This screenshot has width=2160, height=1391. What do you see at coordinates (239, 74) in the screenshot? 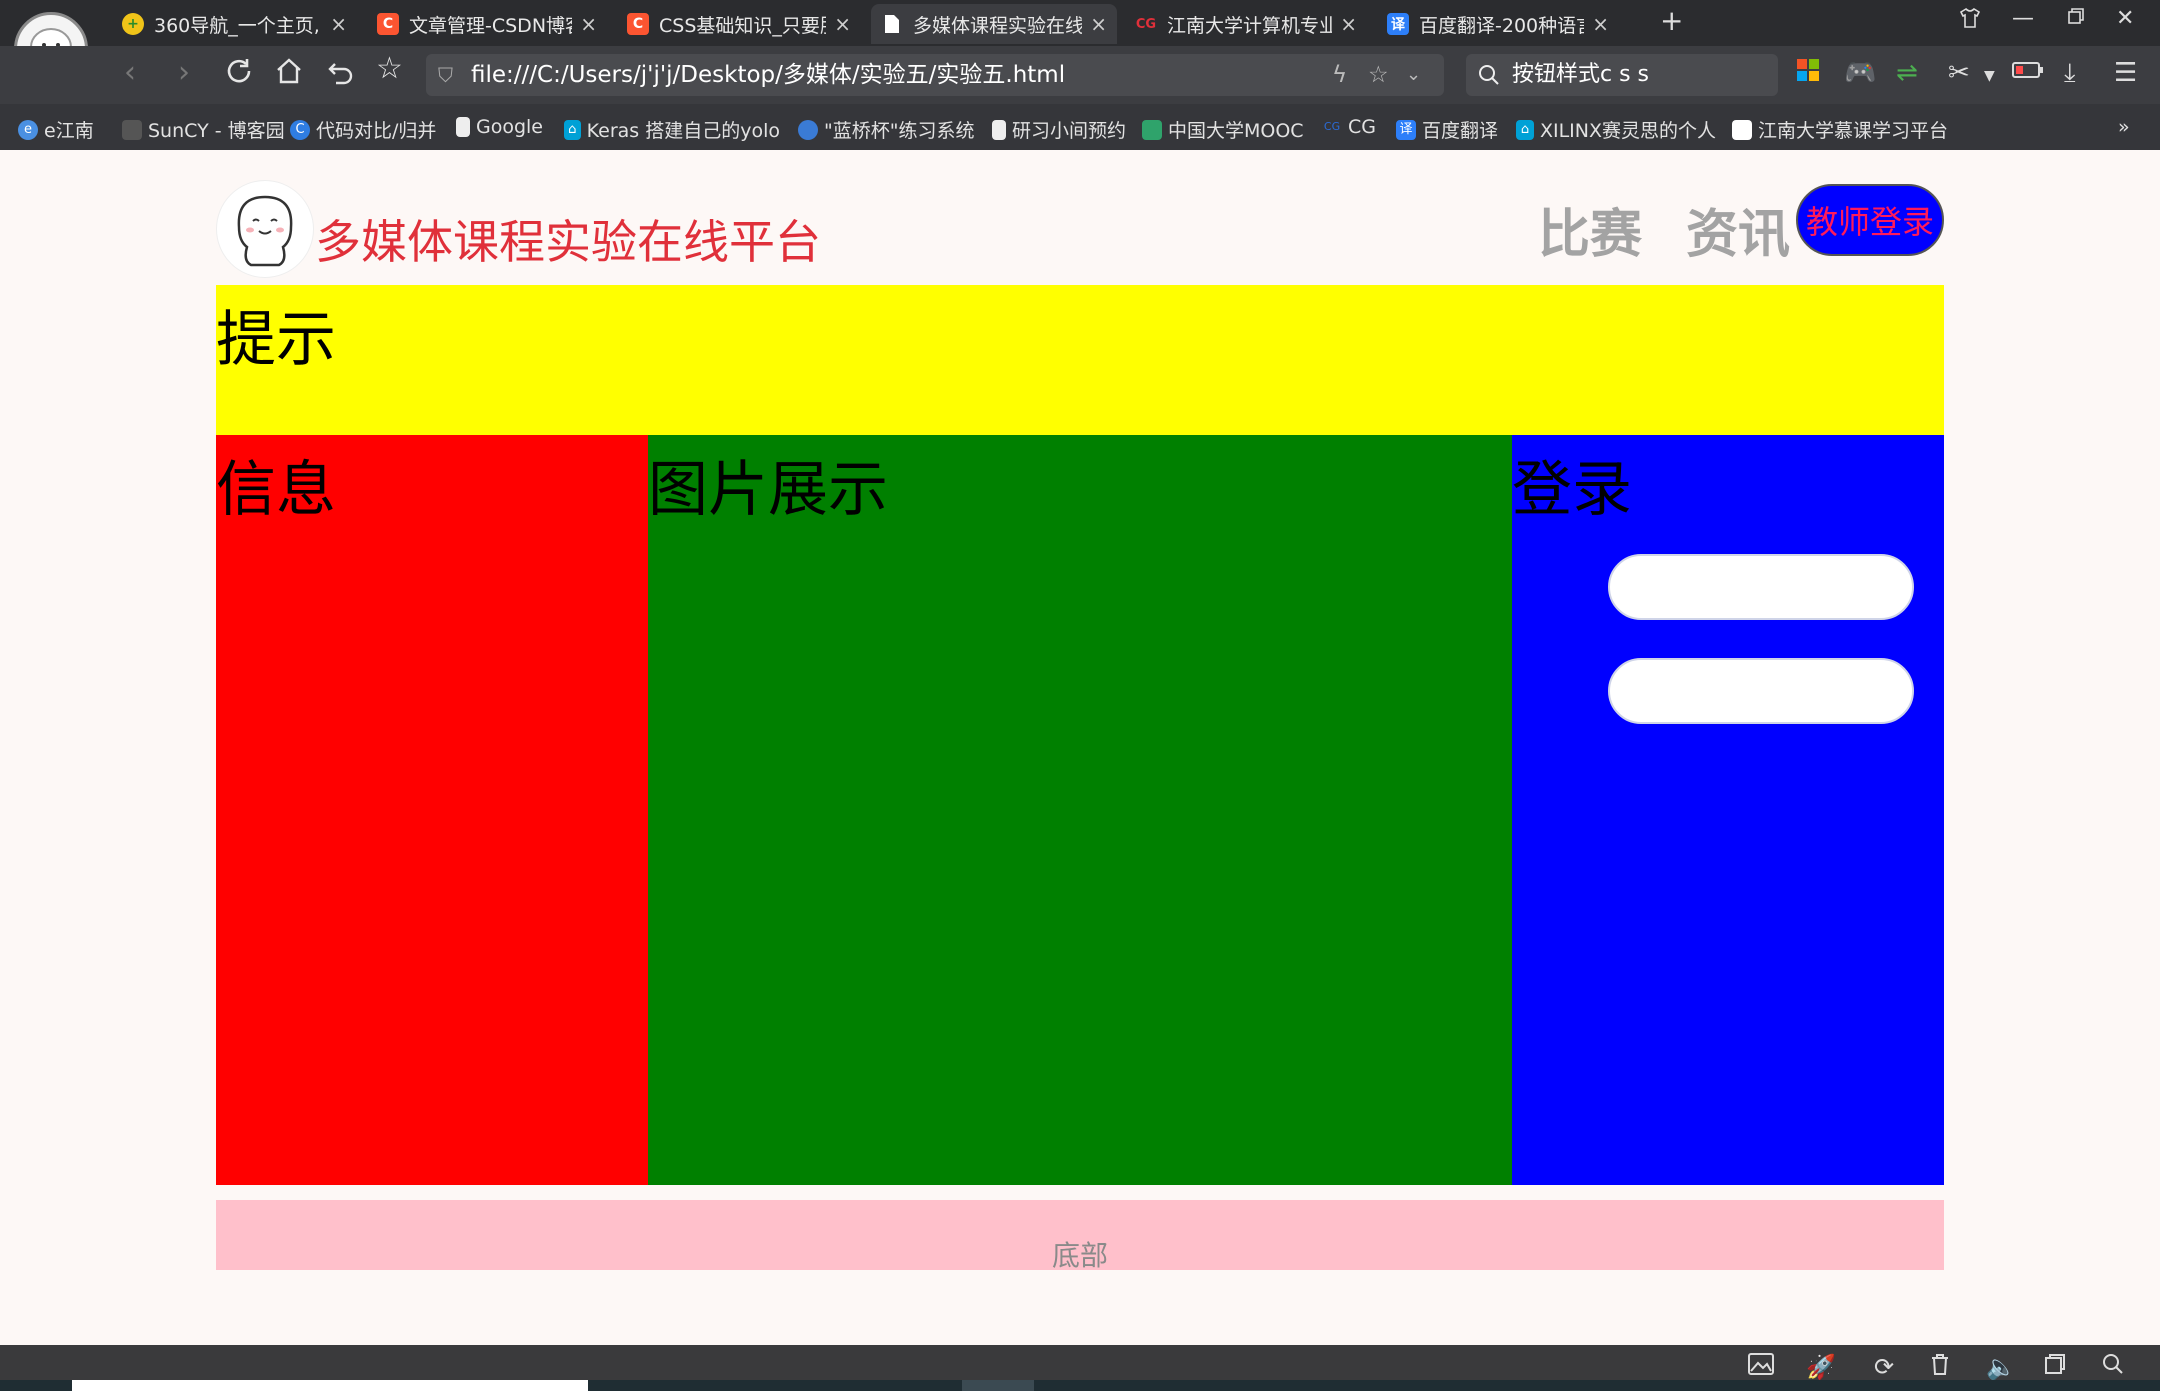
I see `reload-icon` at bounding box center [239, 74].